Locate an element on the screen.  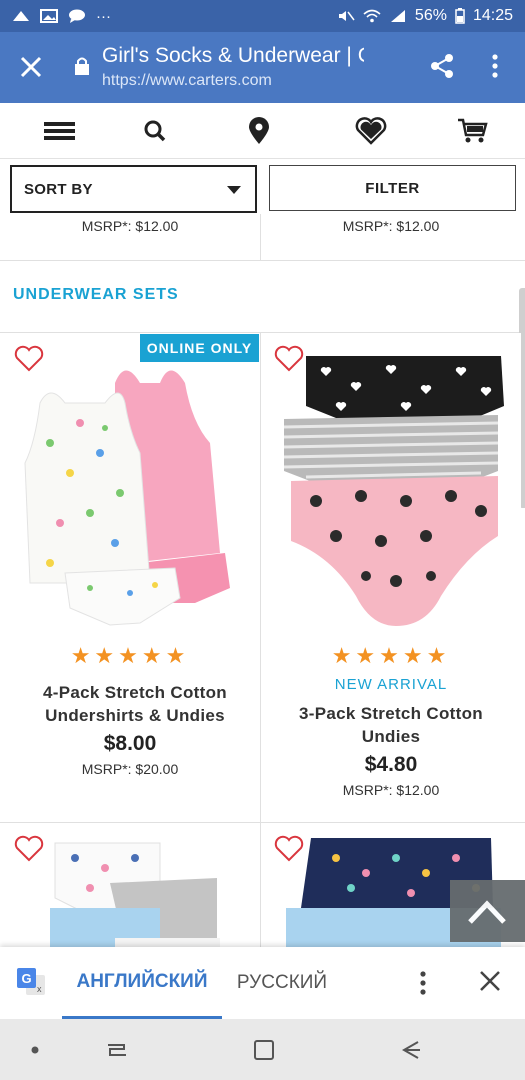
clock: 14:25 is located at coordinates (492, 15).